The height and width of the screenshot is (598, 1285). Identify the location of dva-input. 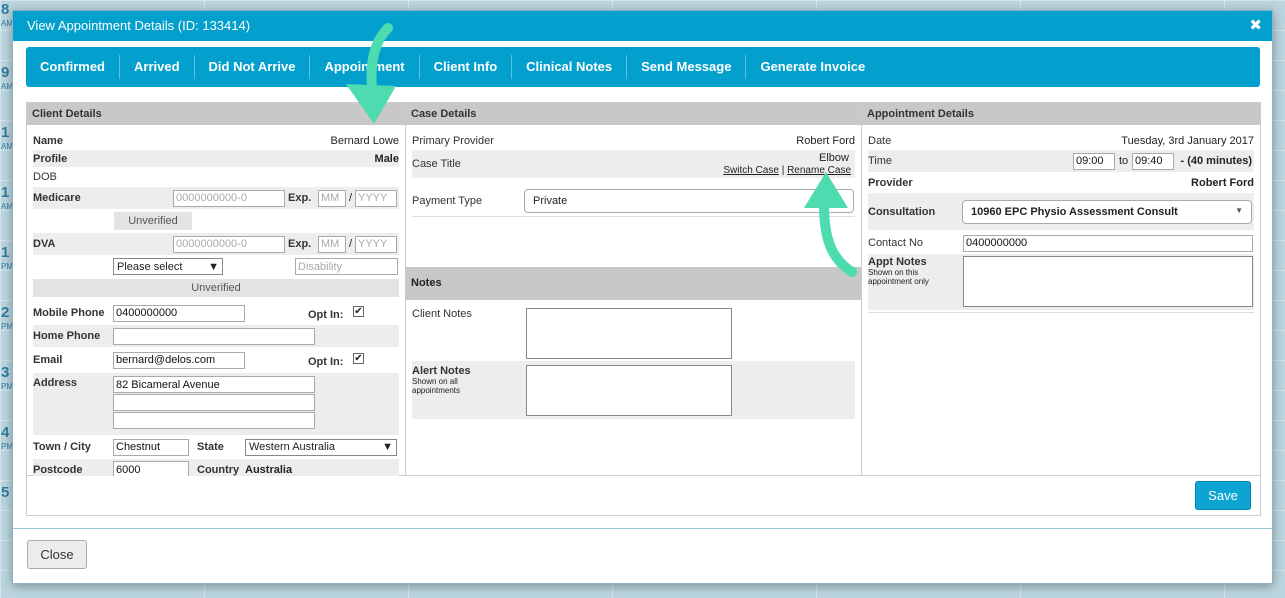
(229, 244).